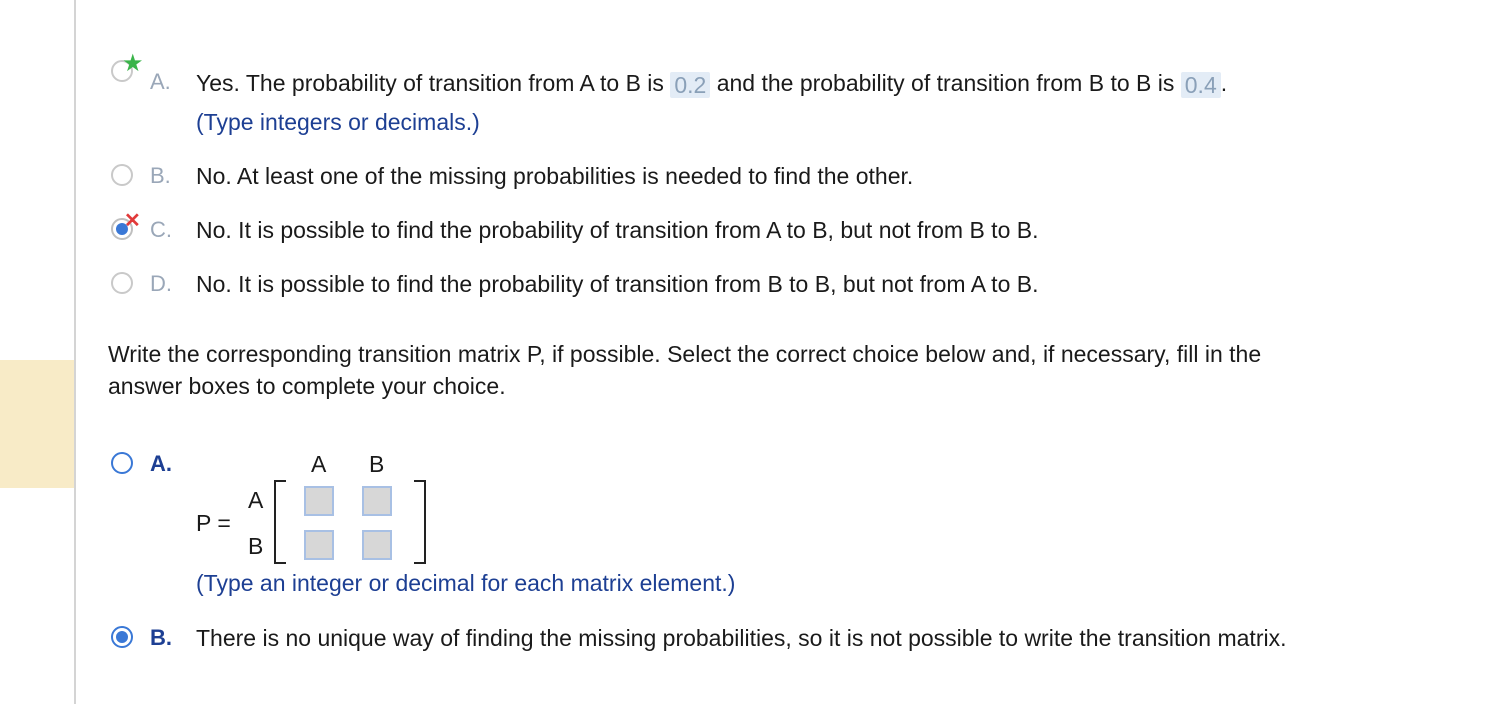 The width and height of the screenshot is (1486, 704). Describe the element at coordinates (307, 386) in the screenshot. I see `question2-prompt-line2: answer boxes to complete your choice.` at that location.